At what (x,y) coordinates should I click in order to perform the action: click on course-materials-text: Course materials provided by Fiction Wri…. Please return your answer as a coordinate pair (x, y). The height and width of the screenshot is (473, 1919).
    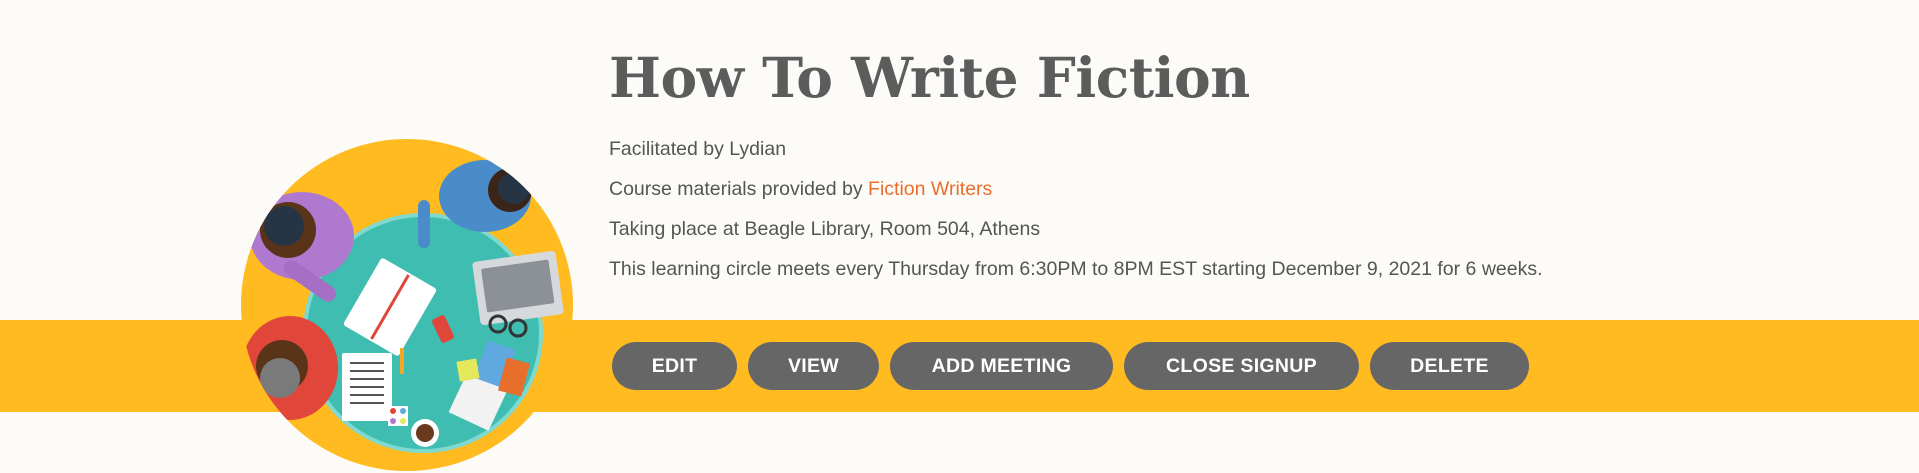
    Looking at the image, I should click on (800, 189).